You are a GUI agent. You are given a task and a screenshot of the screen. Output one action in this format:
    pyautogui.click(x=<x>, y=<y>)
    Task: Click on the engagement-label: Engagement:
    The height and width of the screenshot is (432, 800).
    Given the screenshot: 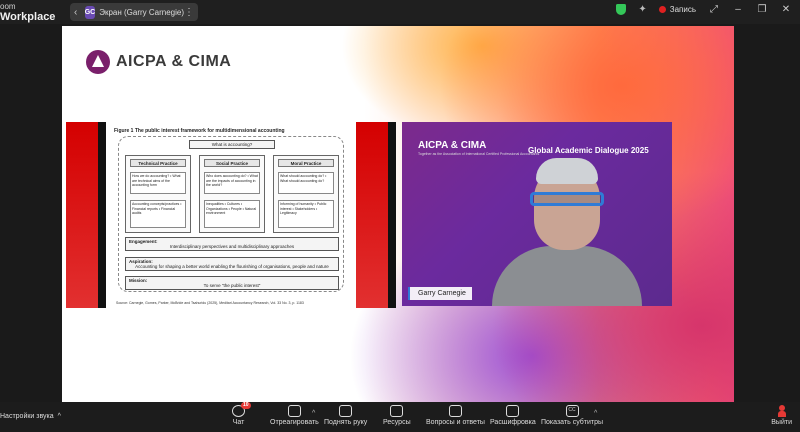 What is the action you would take?
    pyautogui.click(x=143, y=241)
    